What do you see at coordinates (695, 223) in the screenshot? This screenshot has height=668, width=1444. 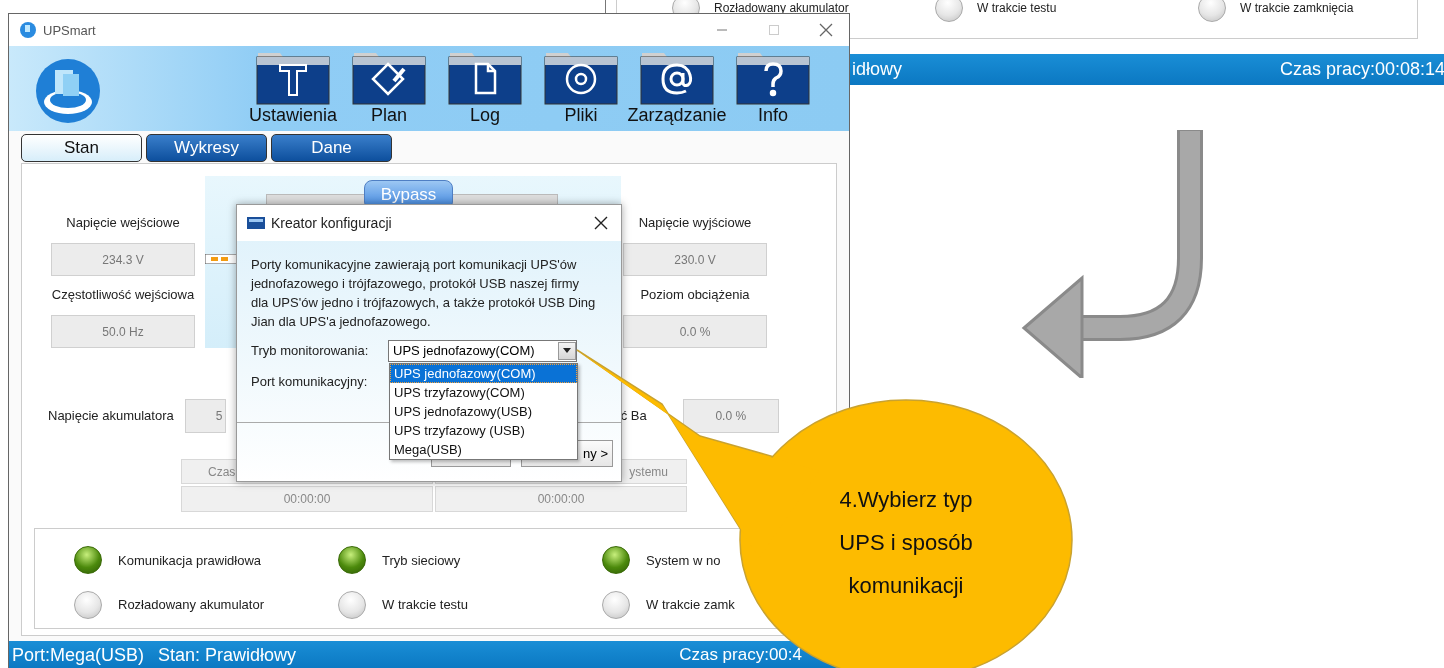 I see `reading-label: Napięcie wyjściowe` at bounding box center [695, 223].